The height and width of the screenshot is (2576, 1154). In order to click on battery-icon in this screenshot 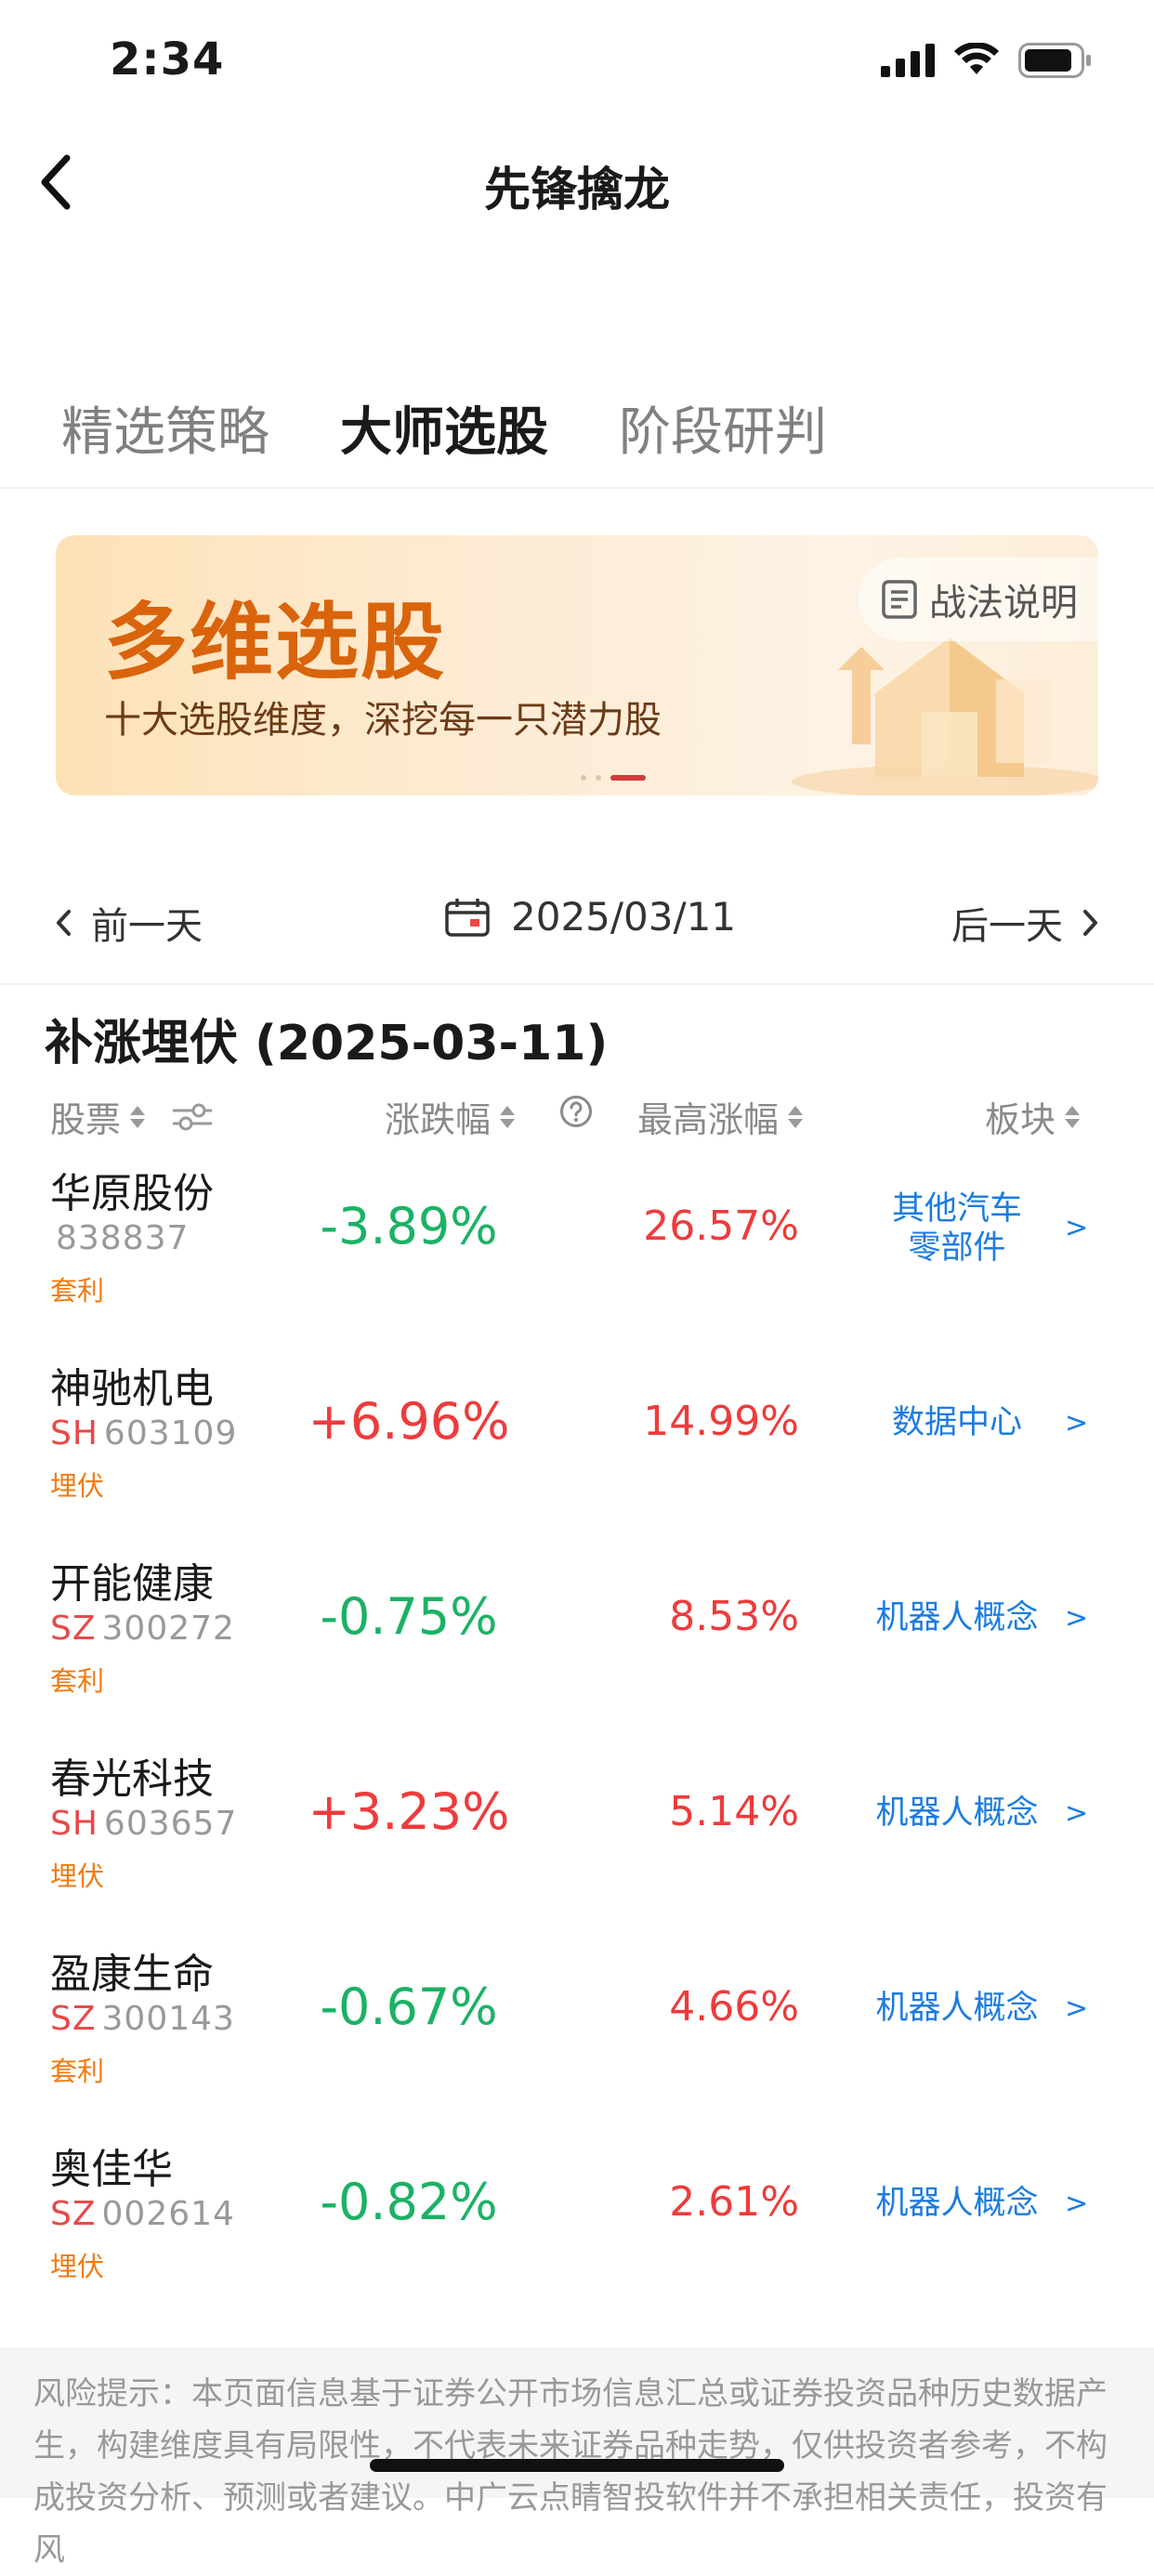, I will do `click(1055, 60)`.